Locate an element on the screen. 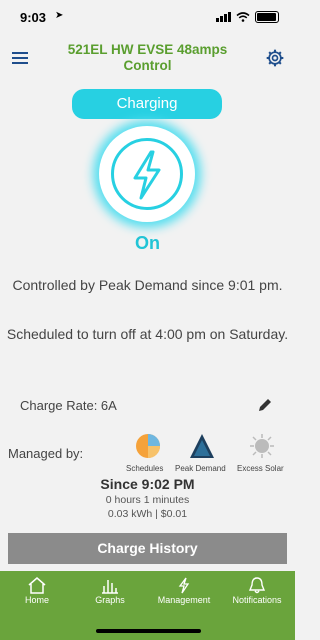 Image resolution: width=320 pixels, height=640 pixels. tab-label-graphs: Graphs is located at coordinates (110, 600).